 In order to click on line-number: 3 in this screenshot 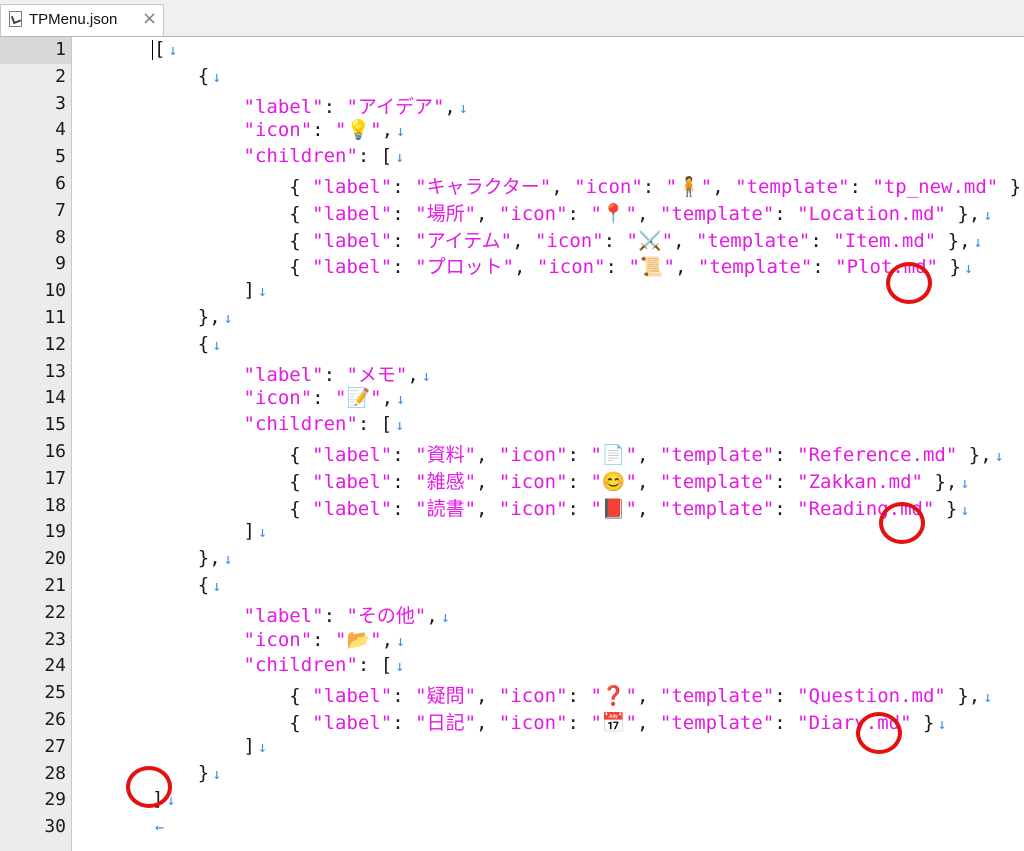, I will do `click(60, 103)`.